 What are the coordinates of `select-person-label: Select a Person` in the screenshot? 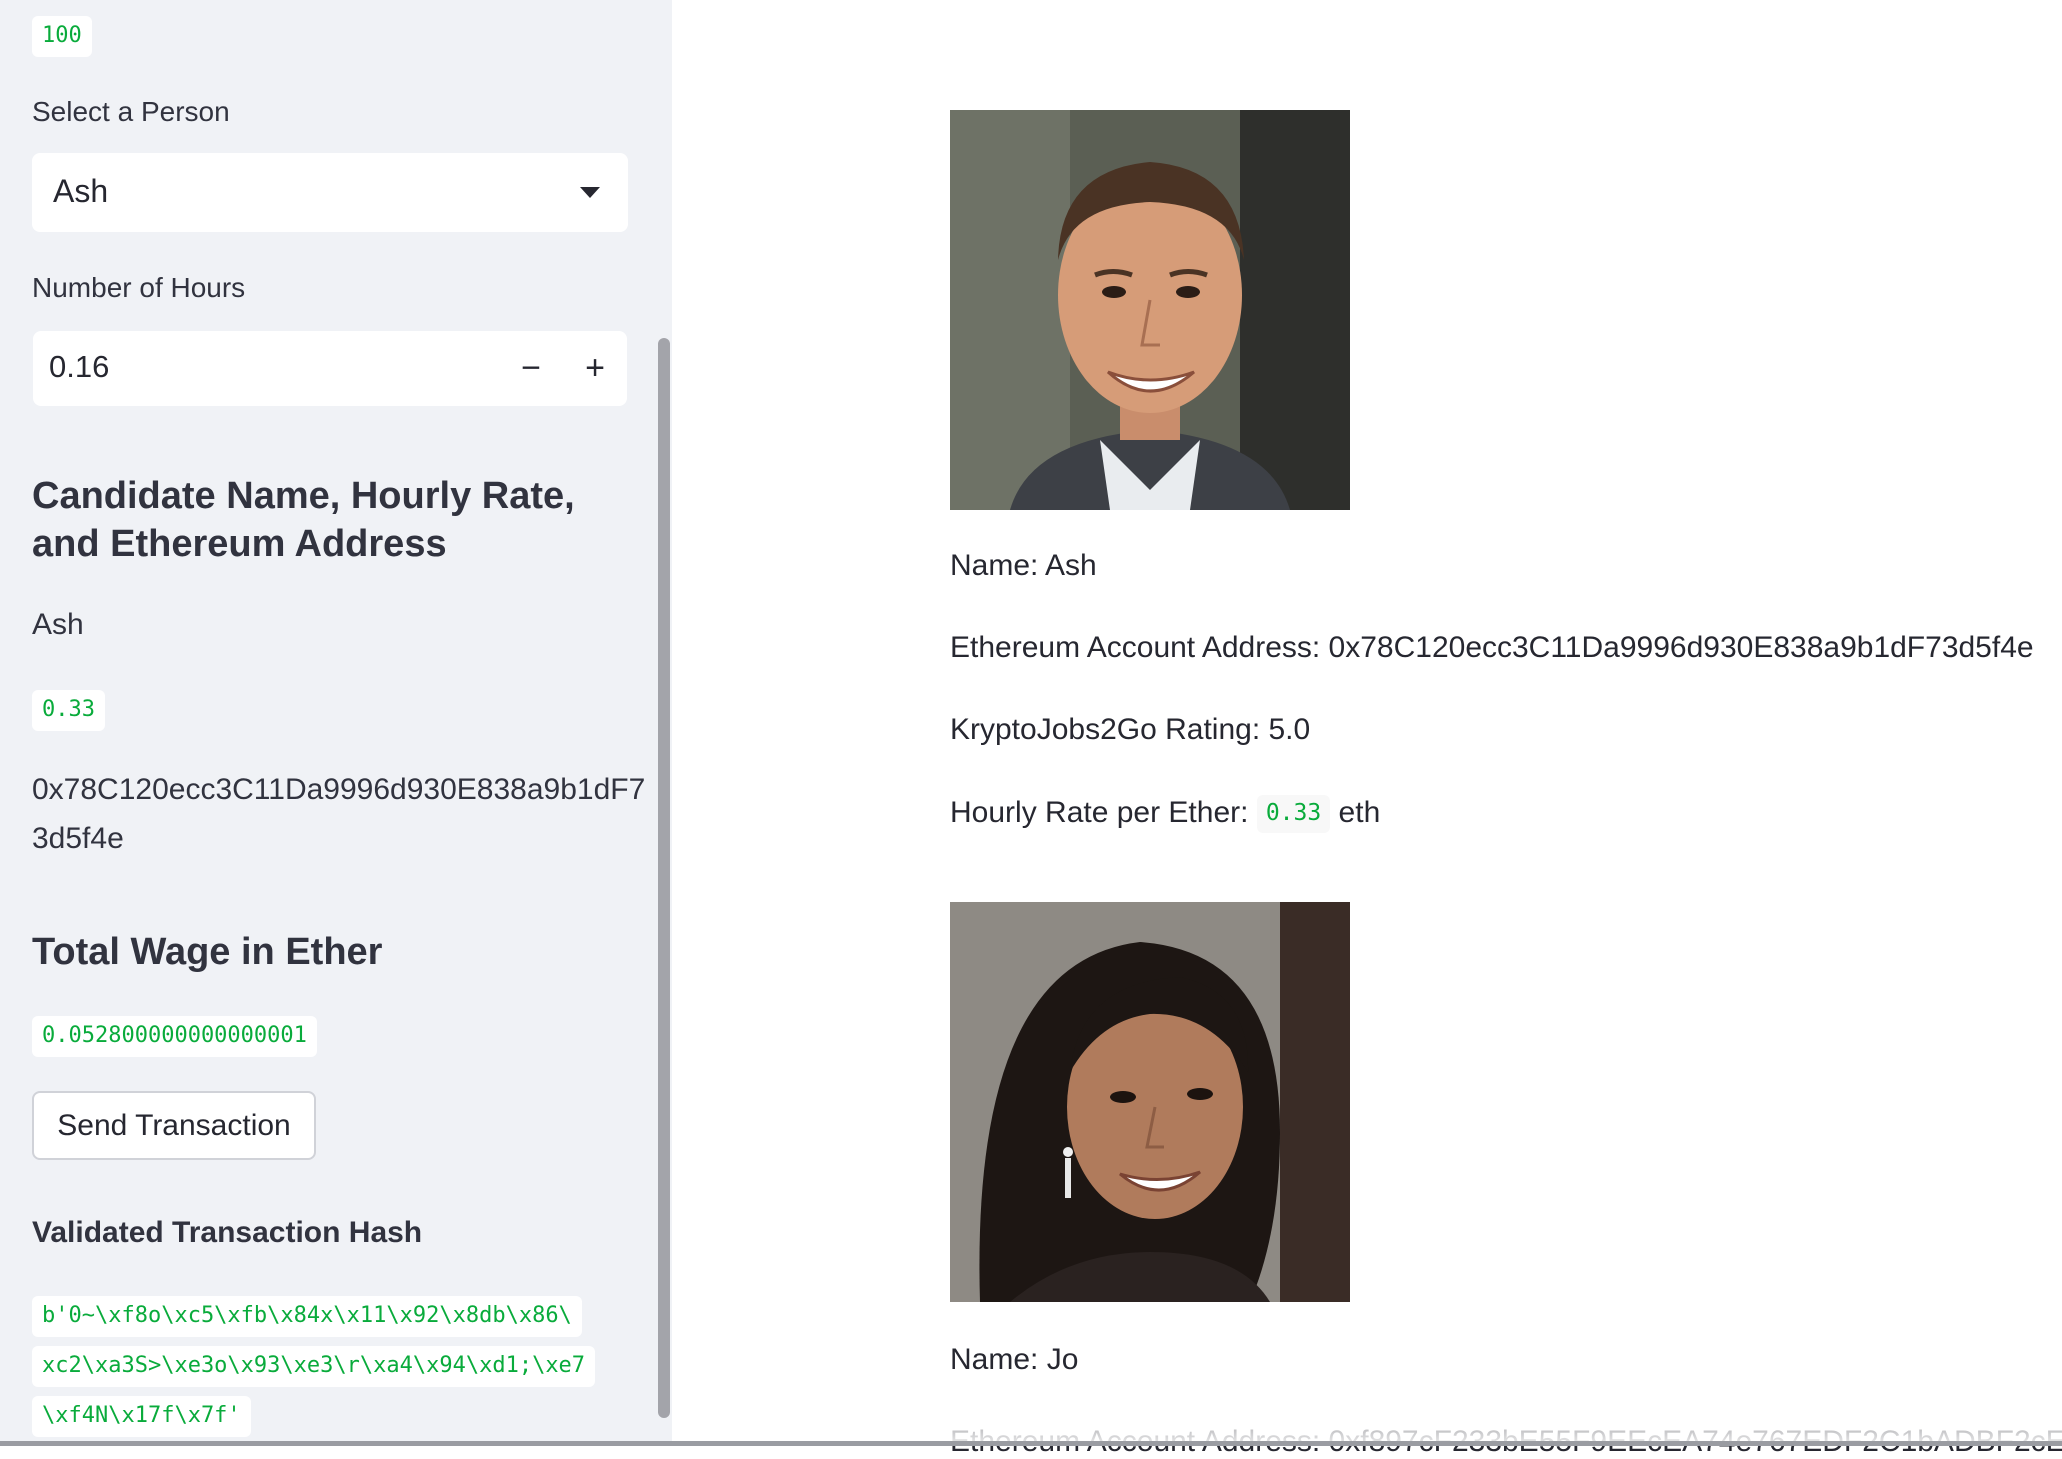 It's located at (131, 111).